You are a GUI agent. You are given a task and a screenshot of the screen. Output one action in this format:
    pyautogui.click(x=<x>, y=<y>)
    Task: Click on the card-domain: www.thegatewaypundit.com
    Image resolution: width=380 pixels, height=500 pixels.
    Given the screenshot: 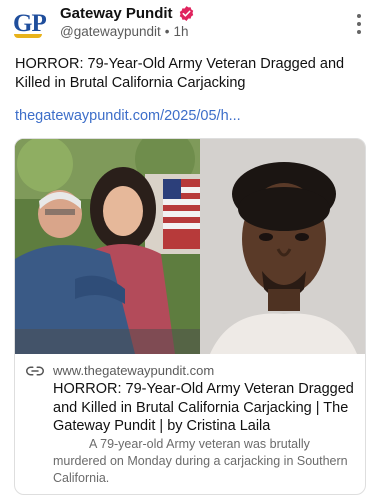 What is the action you would take?
    pyautogui.click(x=134, y=370)
    